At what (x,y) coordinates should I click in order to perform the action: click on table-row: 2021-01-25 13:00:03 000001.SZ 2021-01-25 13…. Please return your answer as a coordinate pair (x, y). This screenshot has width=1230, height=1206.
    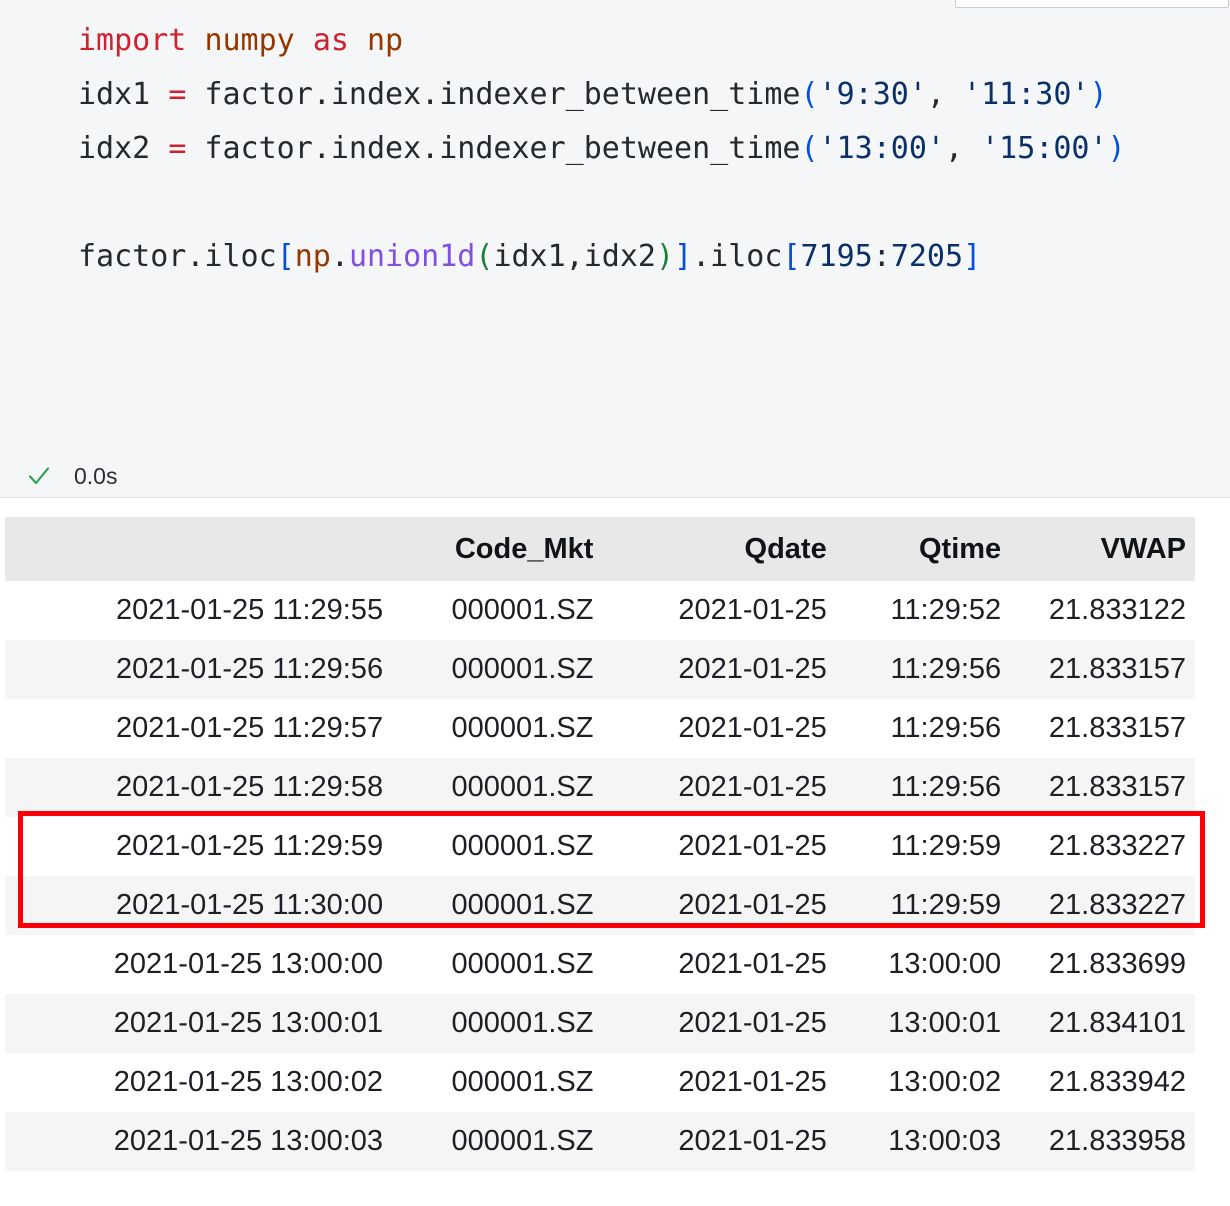
    Looking at the image, I should click on (600, 1141).